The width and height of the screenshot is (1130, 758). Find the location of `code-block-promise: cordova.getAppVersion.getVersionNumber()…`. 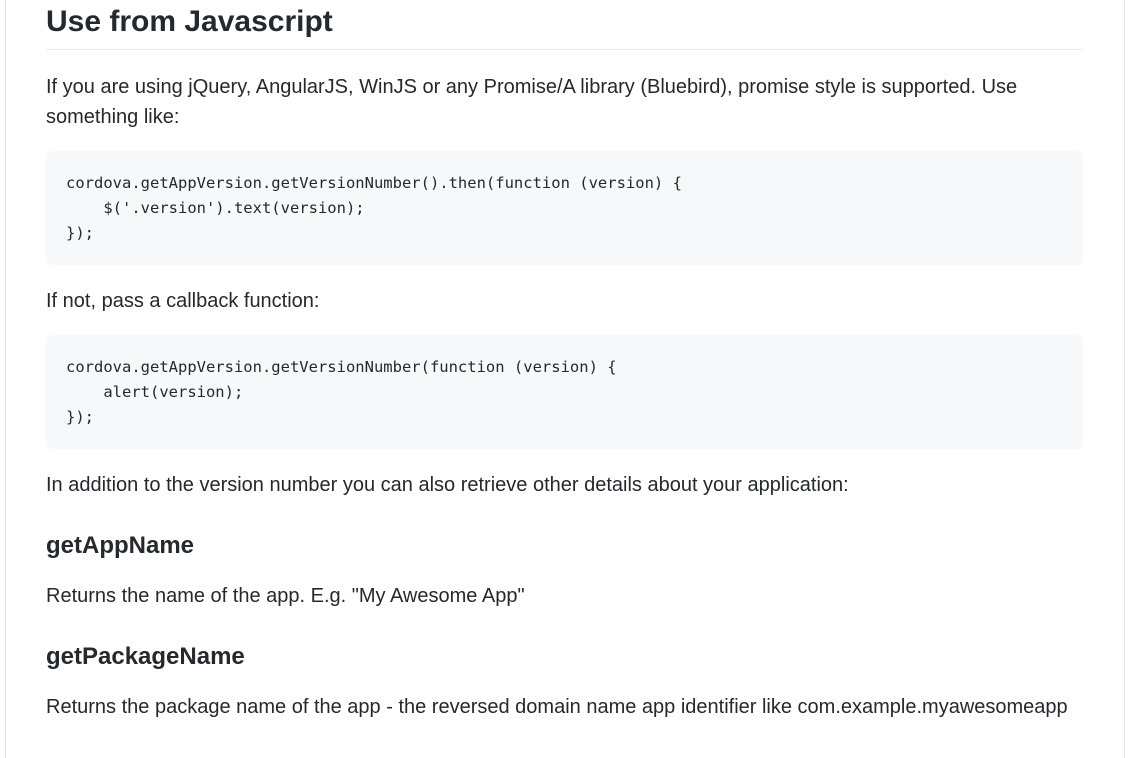

code-block-promise: cordova.getAppVersion.getVersionNumber()… is located at coordinates (564, 208).